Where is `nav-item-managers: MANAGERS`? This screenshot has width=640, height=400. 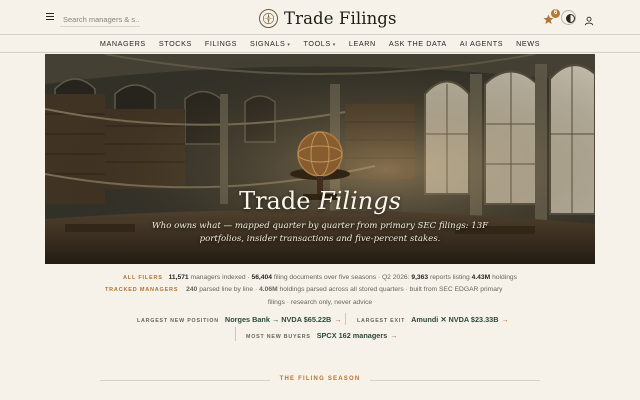 nav-item-managers: MANAGERS is located at coordinates (123, 43).